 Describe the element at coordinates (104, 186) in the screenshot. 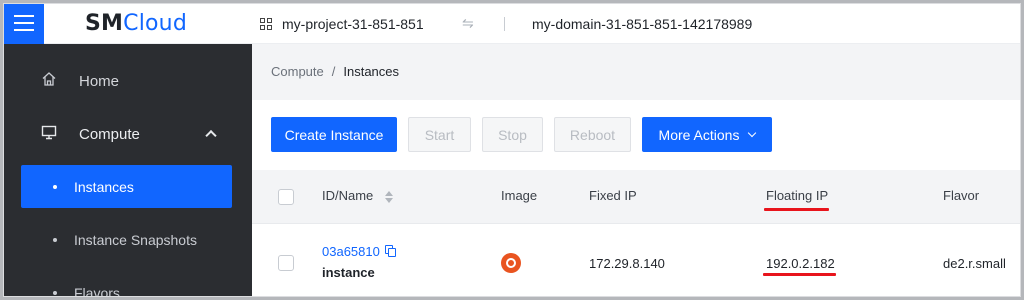

I see `sidebar-item-label: Instances` at that location.